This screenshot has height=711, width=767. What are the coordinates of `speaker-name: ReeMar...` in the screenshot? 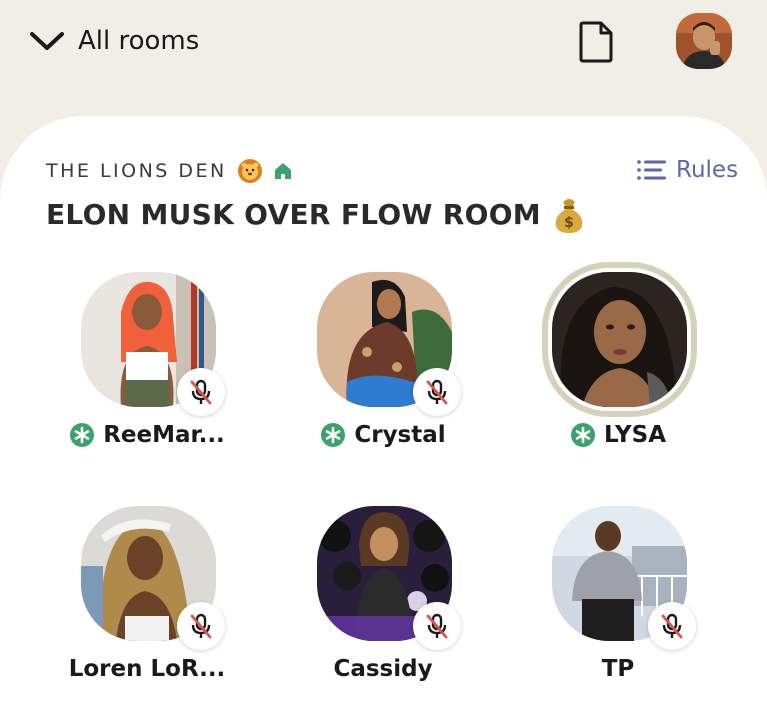 It's located at (164, 435).